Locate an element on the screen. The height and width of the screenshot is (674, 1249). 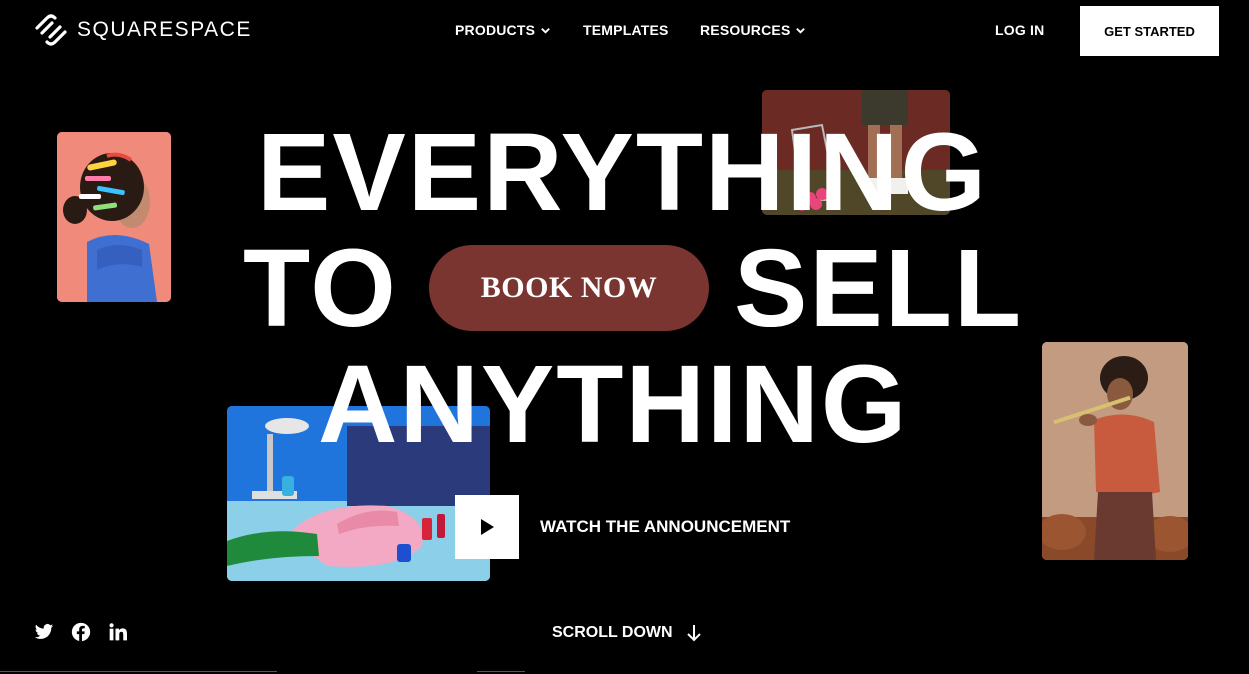
book-now-button: BOOK NOW is located at coordinates (569, 288).